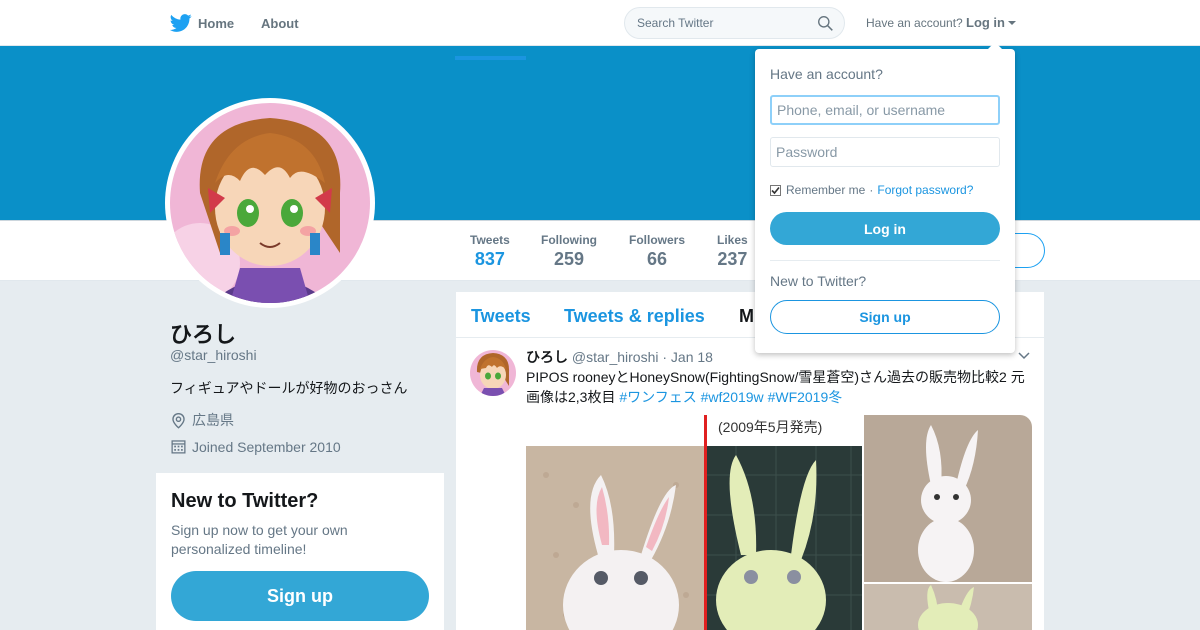 The image size is (1200, 630). I want to click on signup-card-title: New to Twitter?, so click(245, 501).